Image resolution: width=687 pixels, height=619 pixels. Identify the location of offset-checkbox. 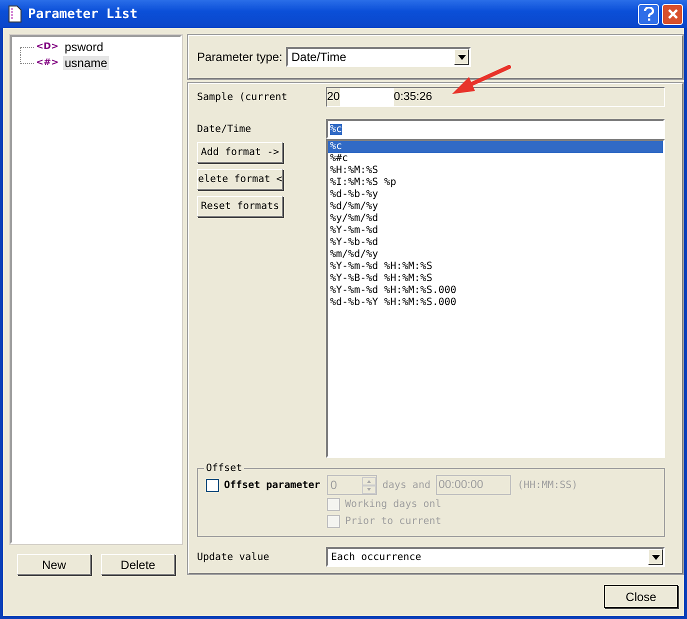
(212, 485).